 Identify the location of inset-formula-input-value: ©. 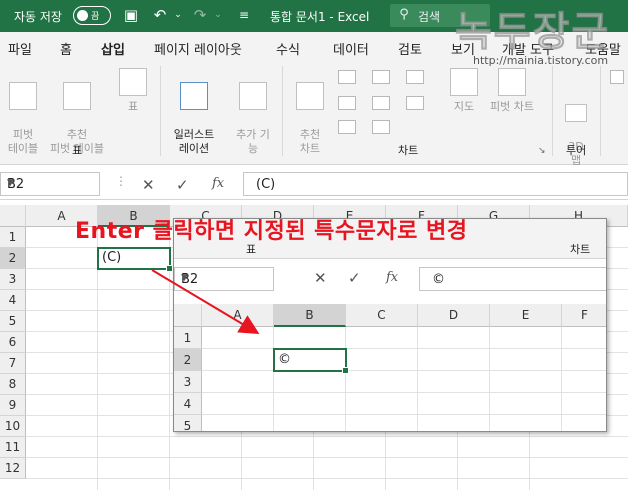
(438, 279).